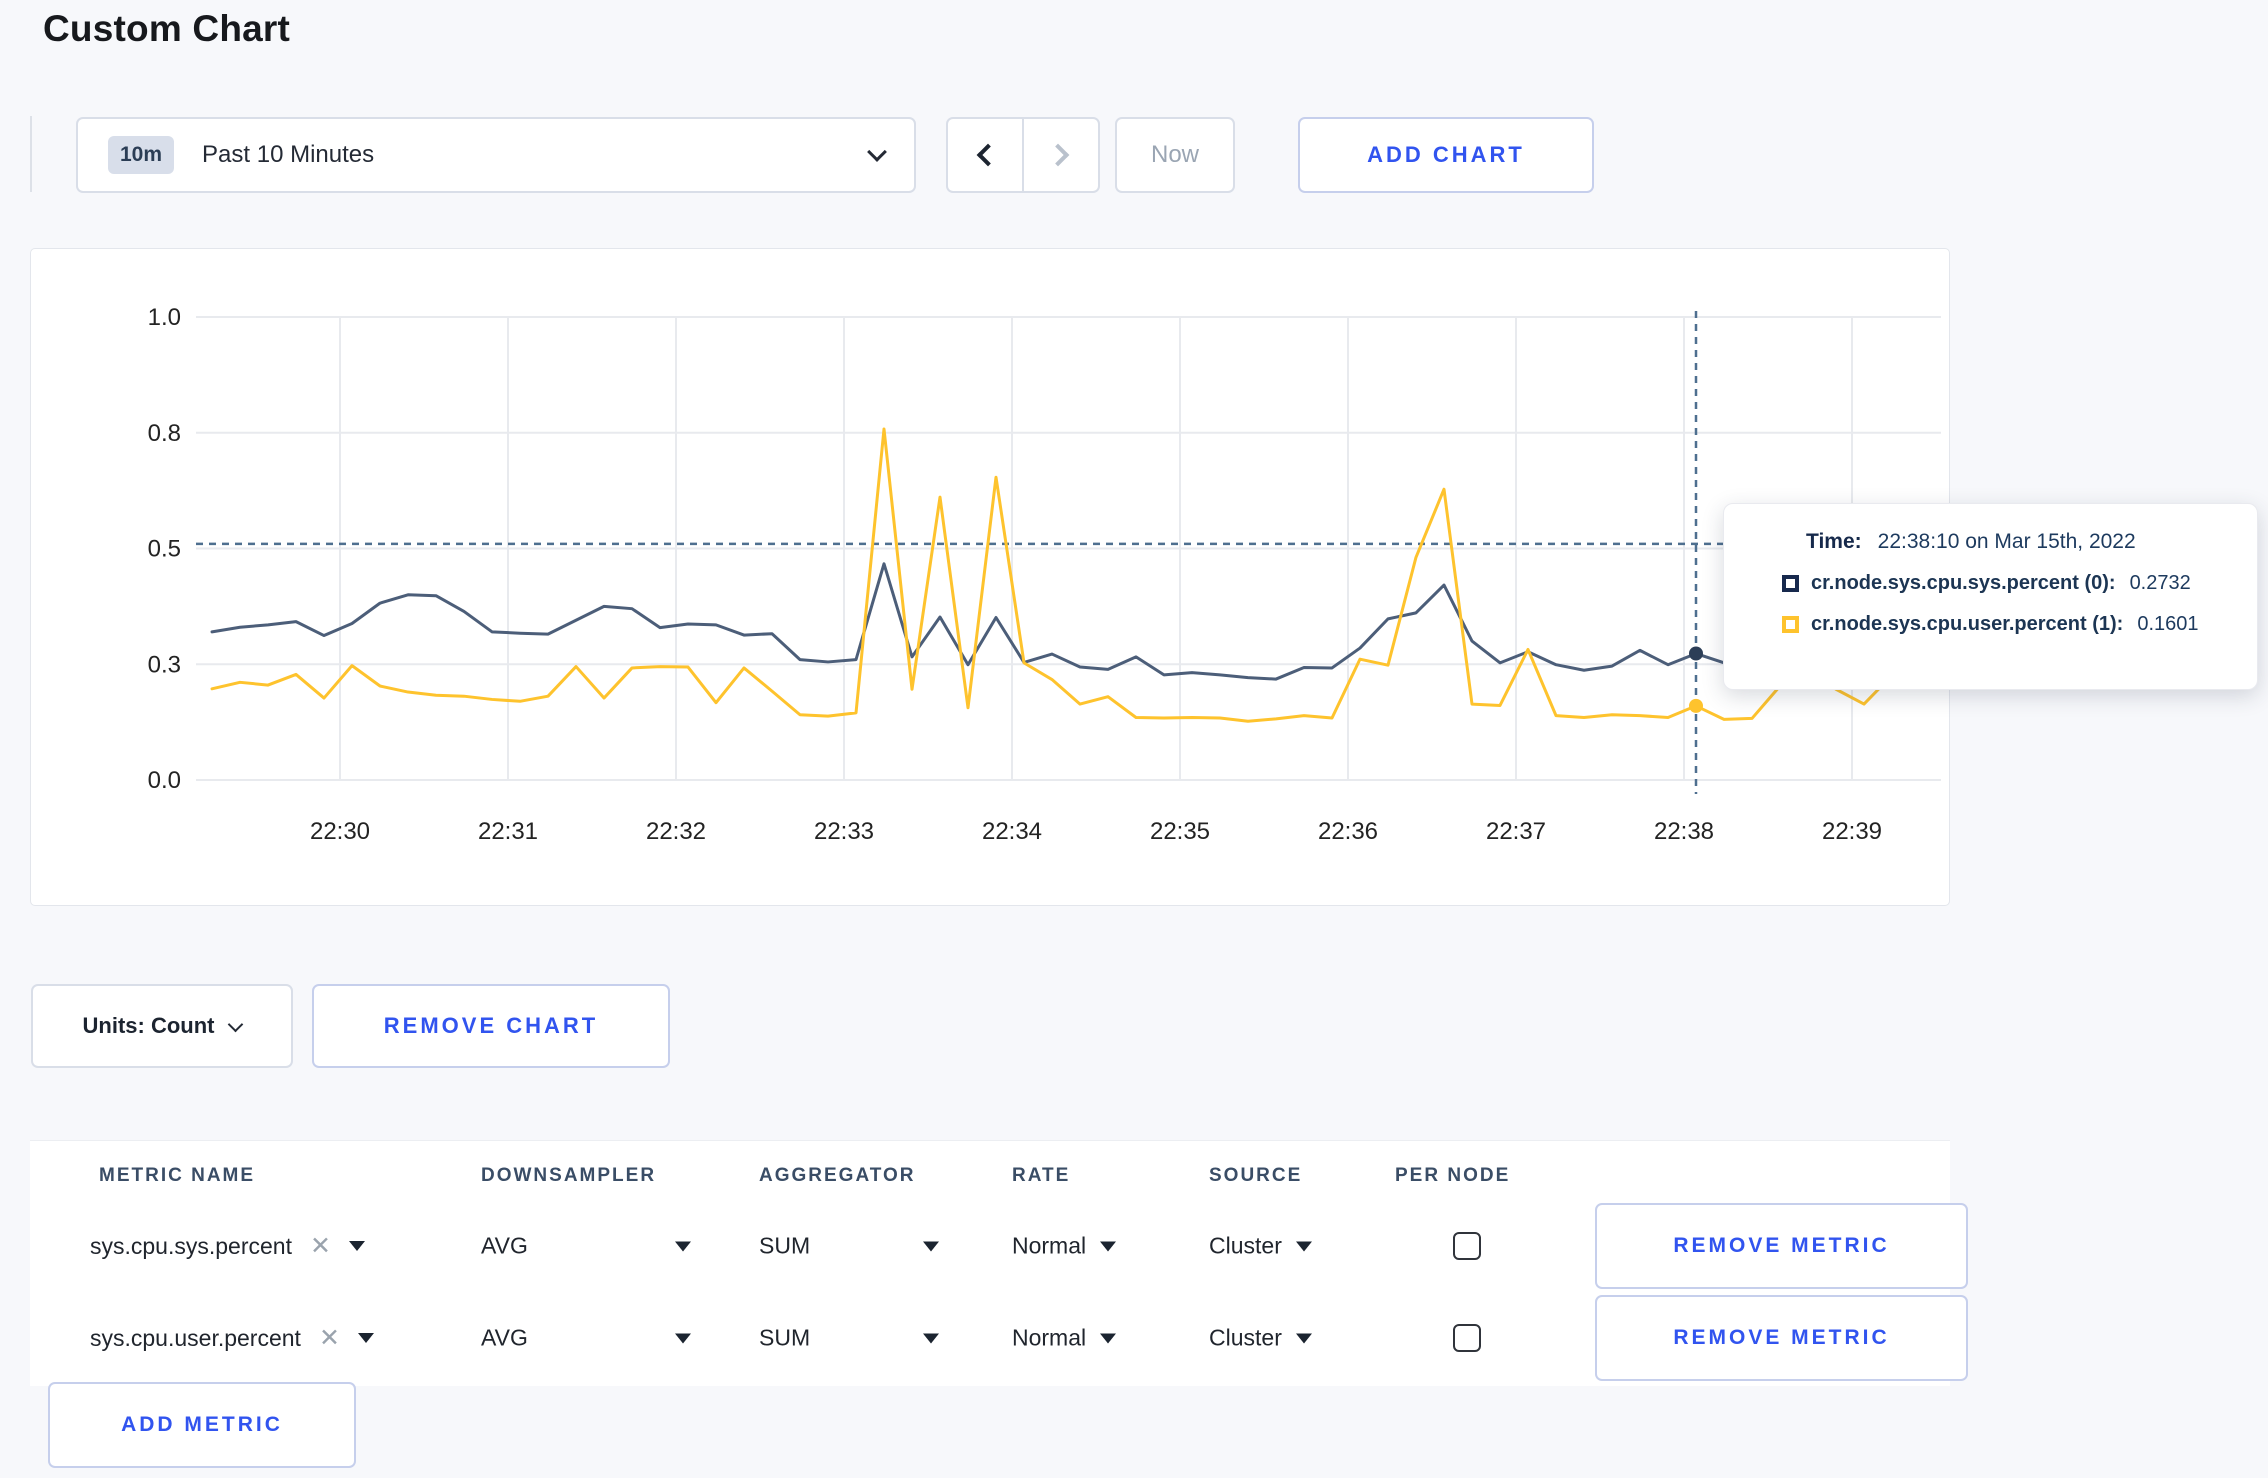 The height and width of the screenshot is (1478, 2268). I want to click on now-button: Now, so click(1175, 155).